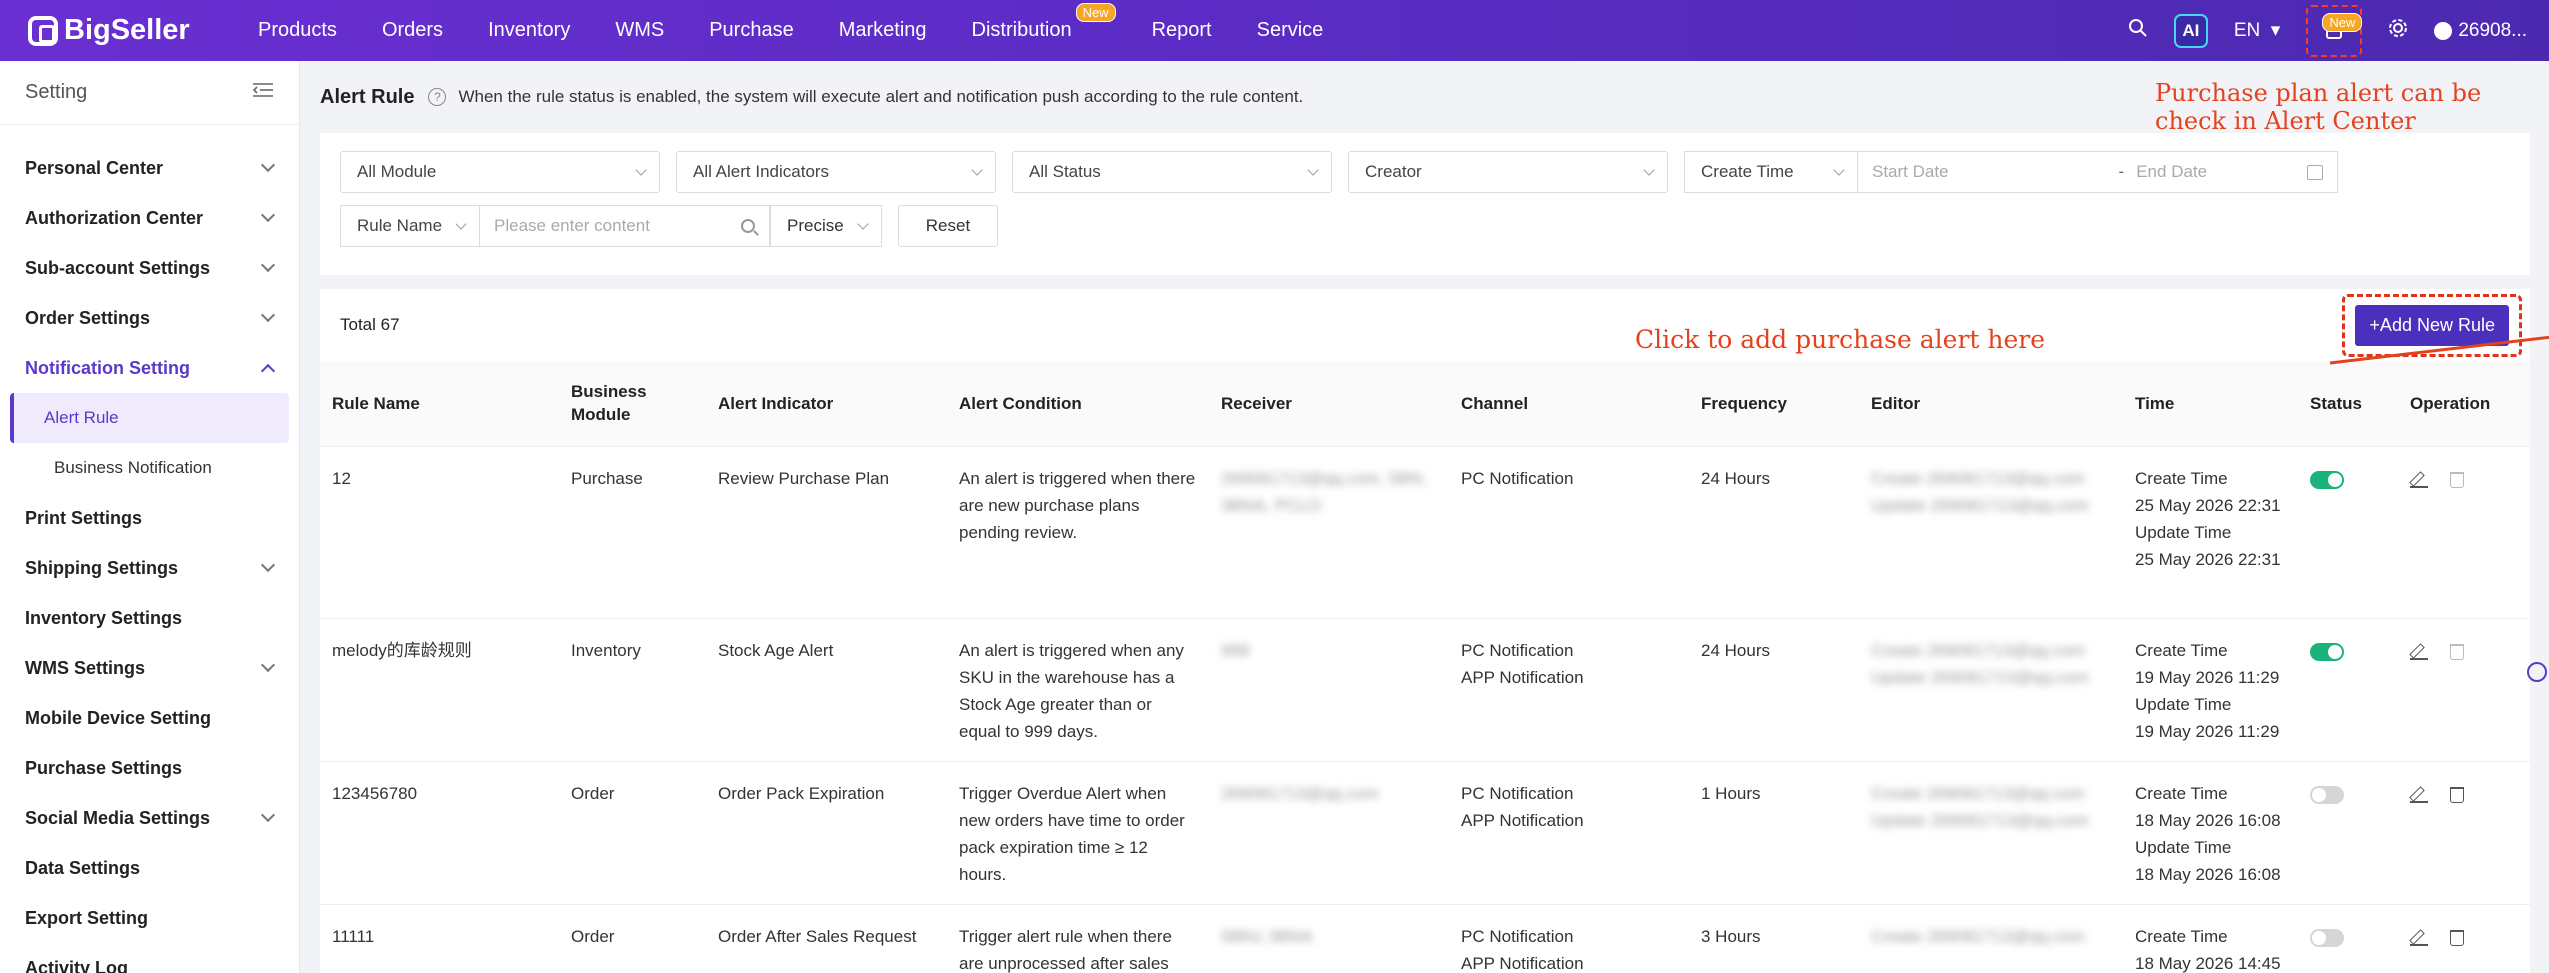 The image size is (2549, 973). I want to click on alert-indicator-select: All Alert Indicators, so click(836, 172).